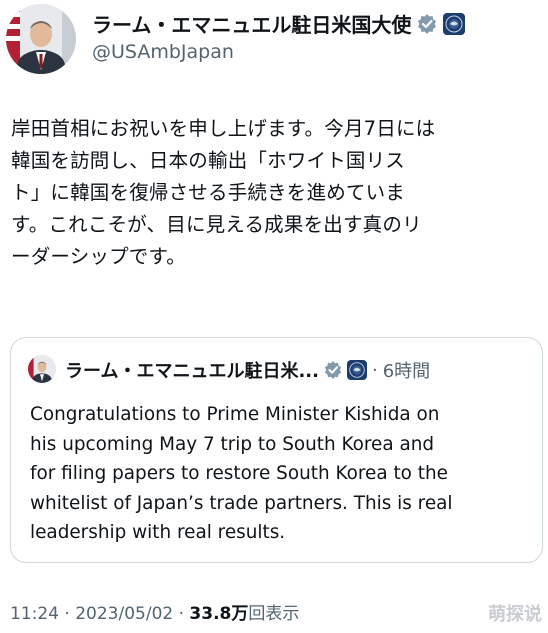 This screenshot has width=548, height=633. I want to click on quoted-author-avatar, so click(42, 369).